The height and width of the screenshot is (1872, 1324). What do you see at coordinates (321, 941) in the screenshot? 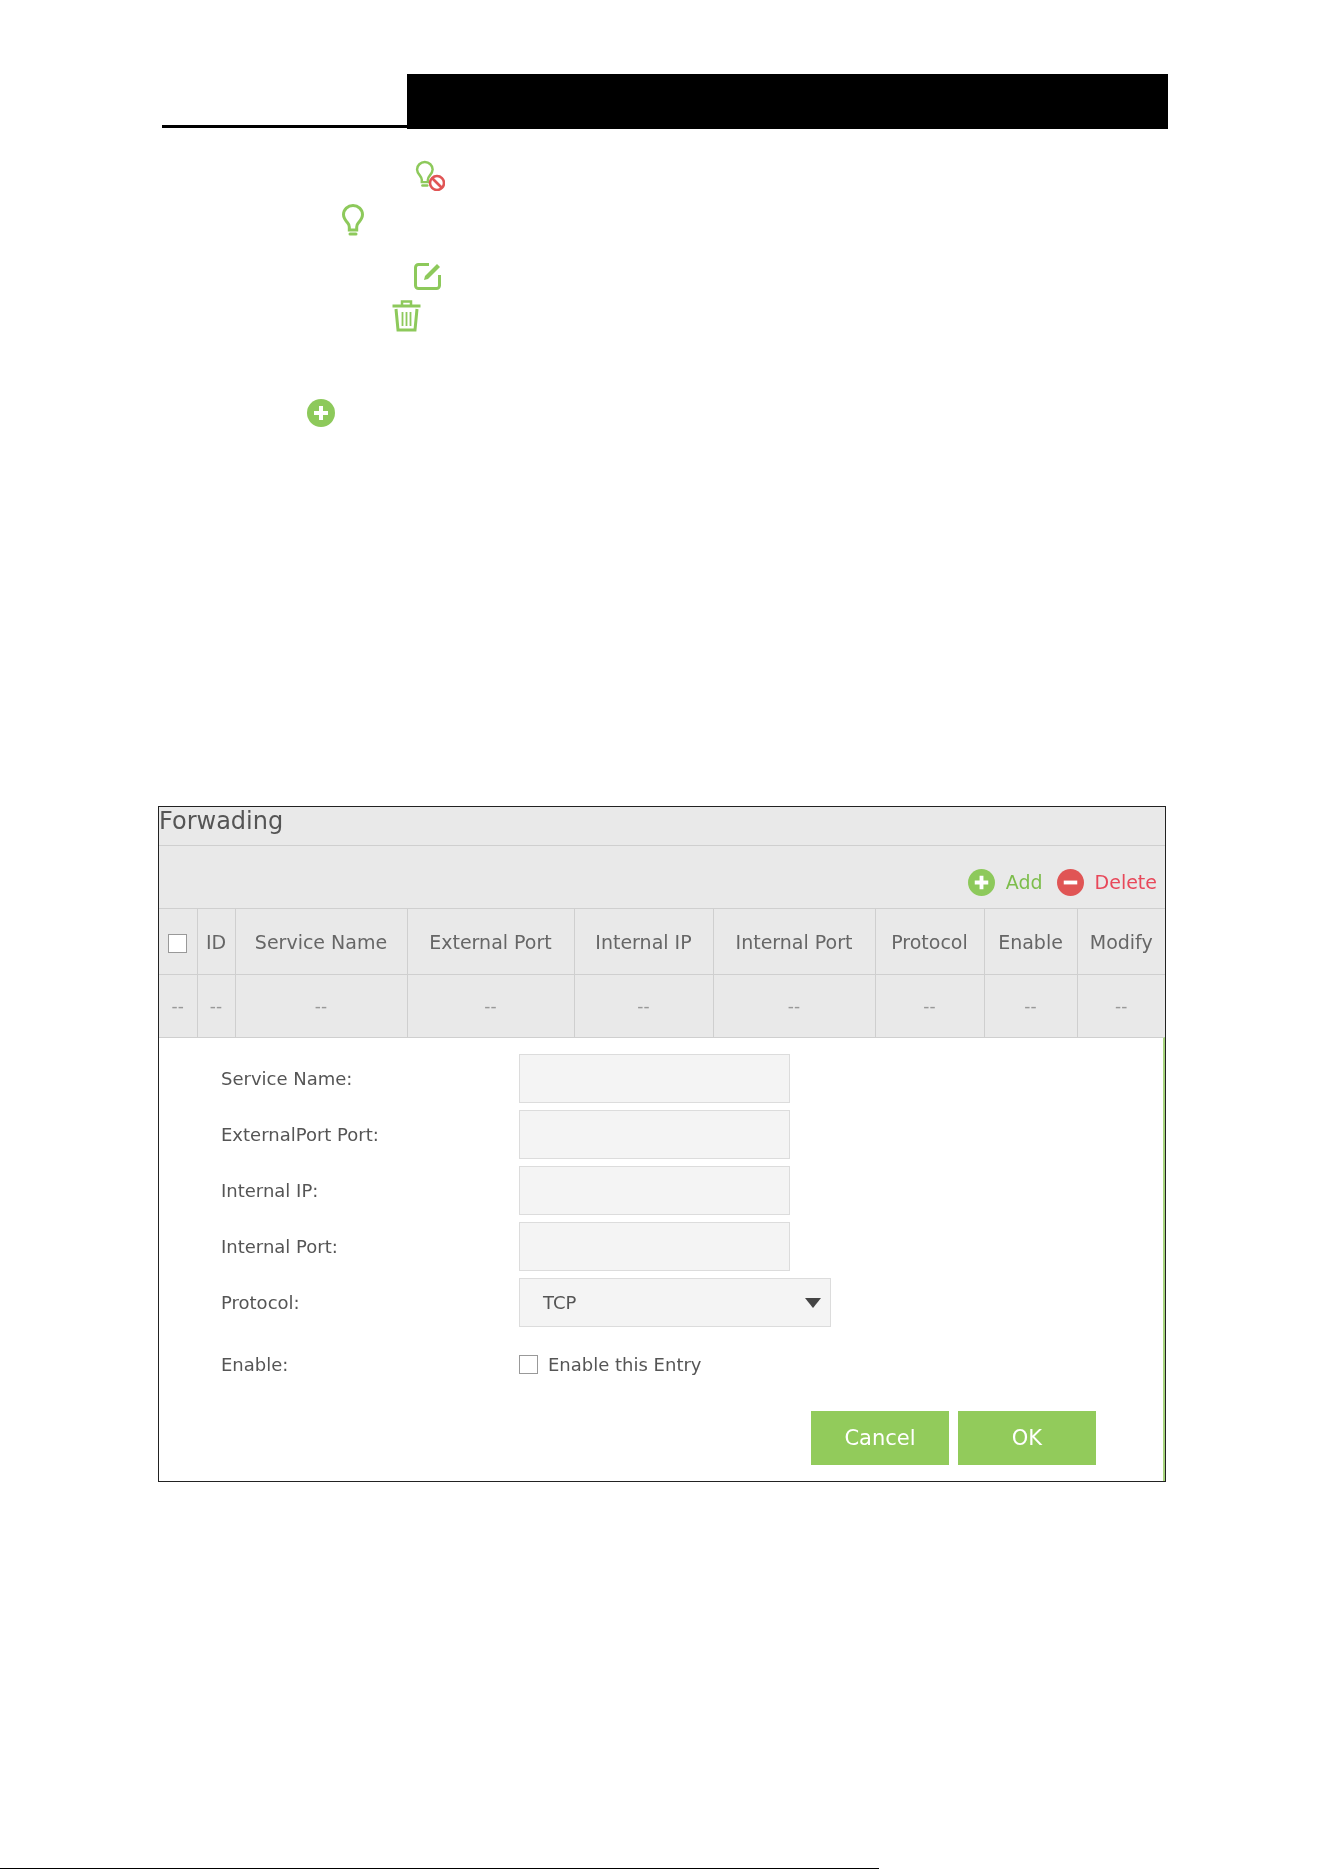
I see `column-header: Service Name` at bounding box center [321, 941].